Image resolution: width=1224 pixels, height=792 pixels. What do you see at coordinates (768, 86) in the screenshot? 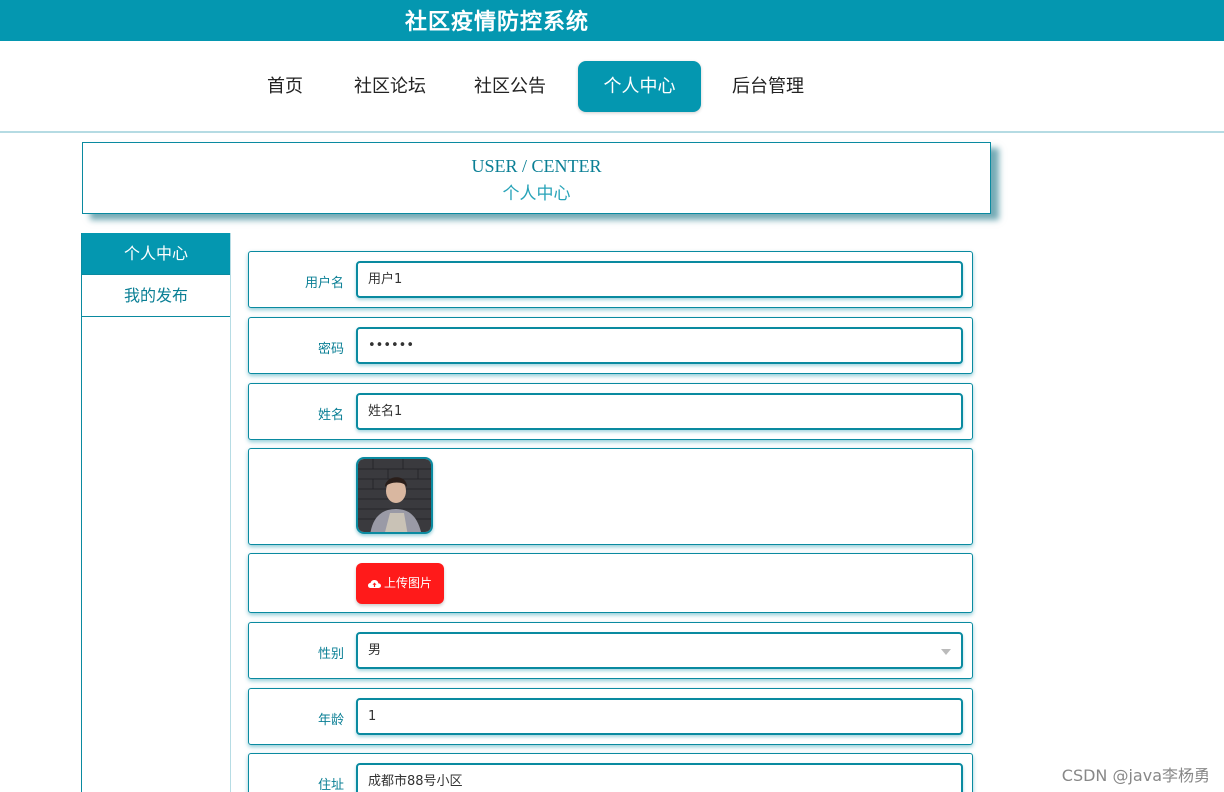
I see `nav-item-admin: 后台管理` at bounding box center [768, 86].